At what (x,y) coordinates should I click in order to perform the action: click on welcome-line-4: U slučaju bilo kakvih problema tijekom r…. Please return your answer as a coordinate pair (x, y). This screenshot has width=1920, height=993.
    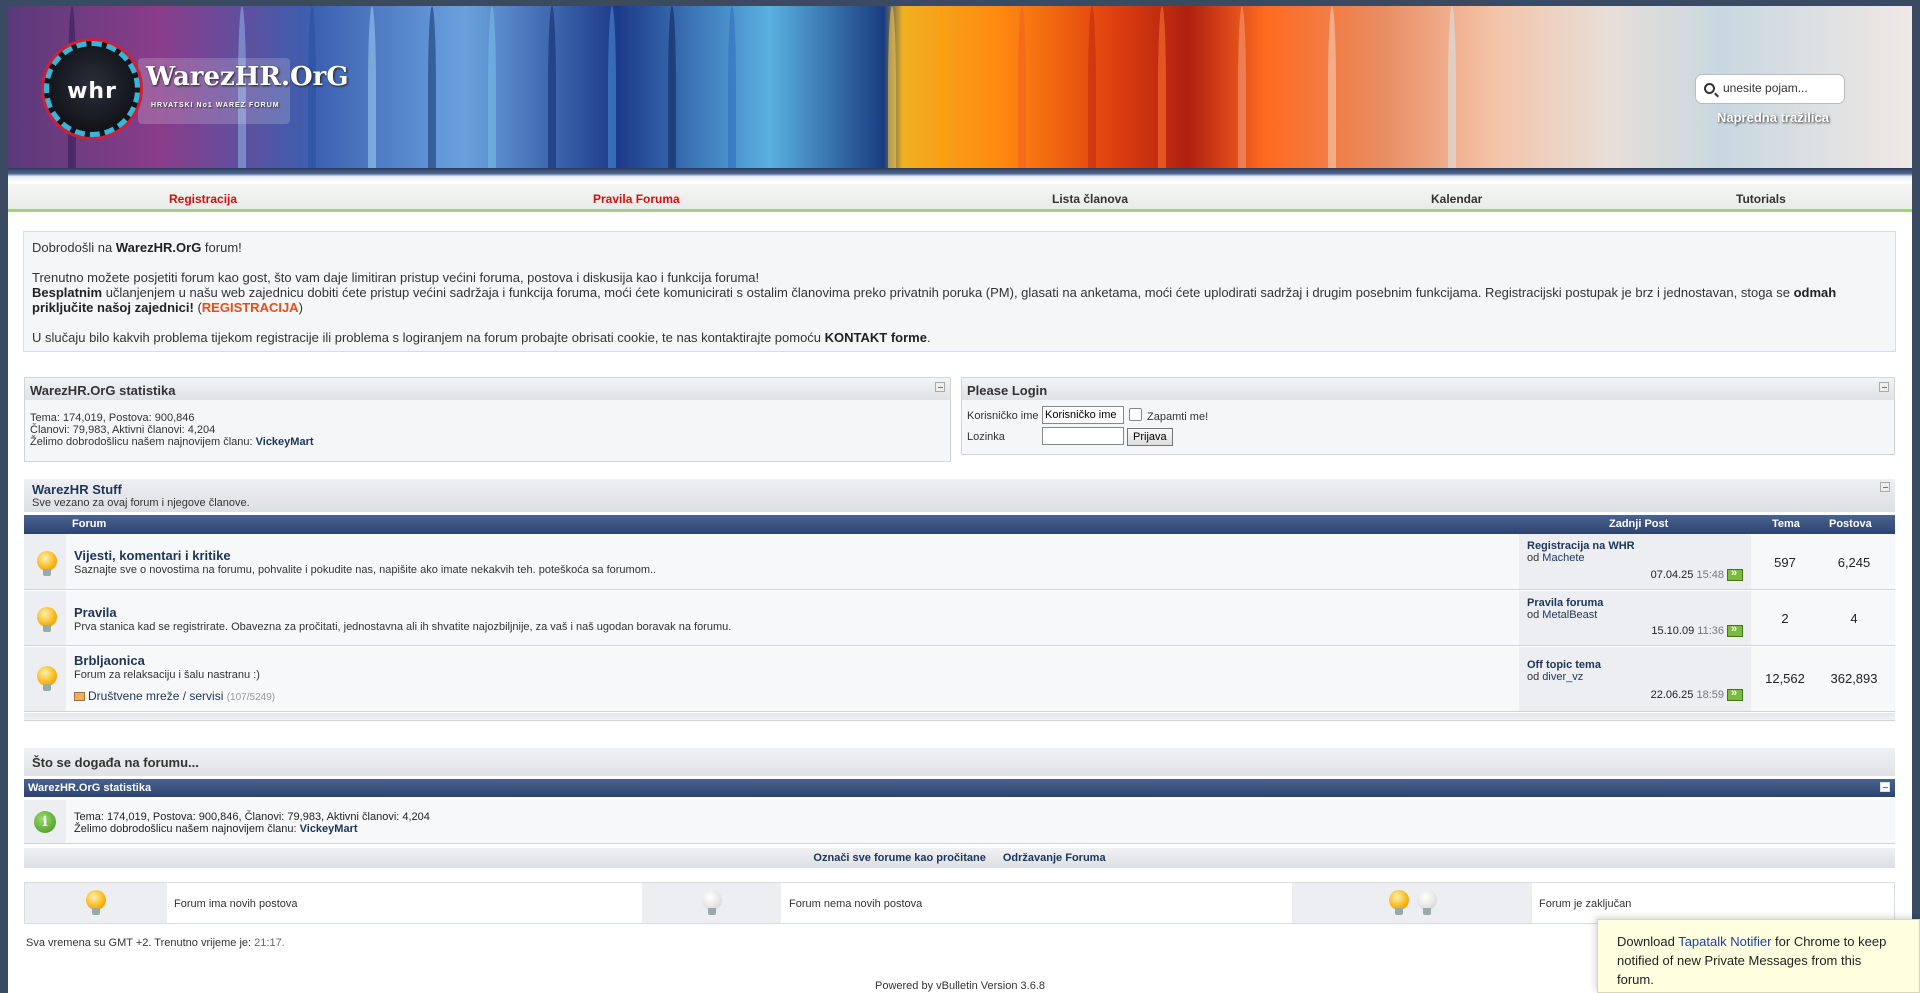
    Looking at the image, I should click on (481, 337).